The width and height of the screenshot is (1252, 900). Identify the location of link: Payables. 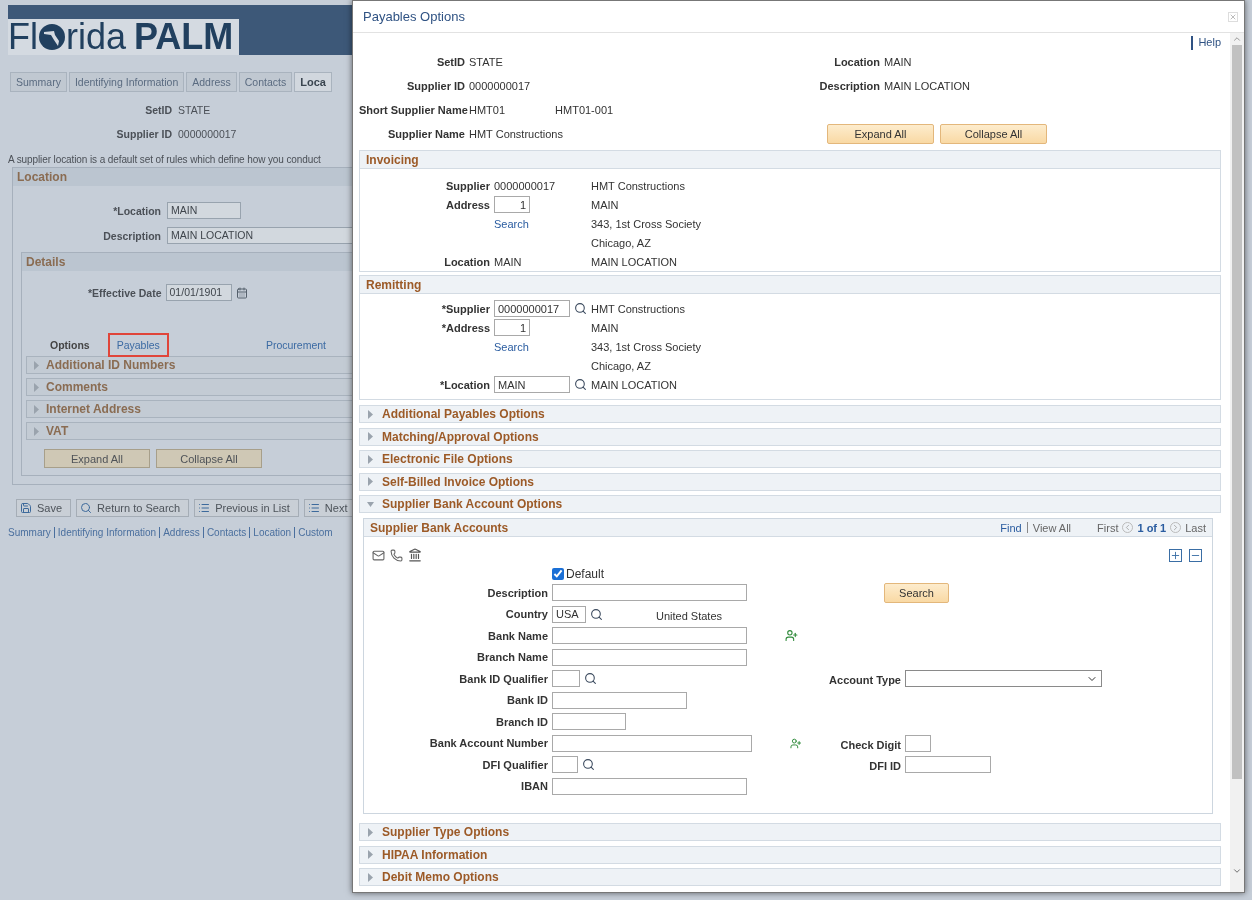
(138, 345).